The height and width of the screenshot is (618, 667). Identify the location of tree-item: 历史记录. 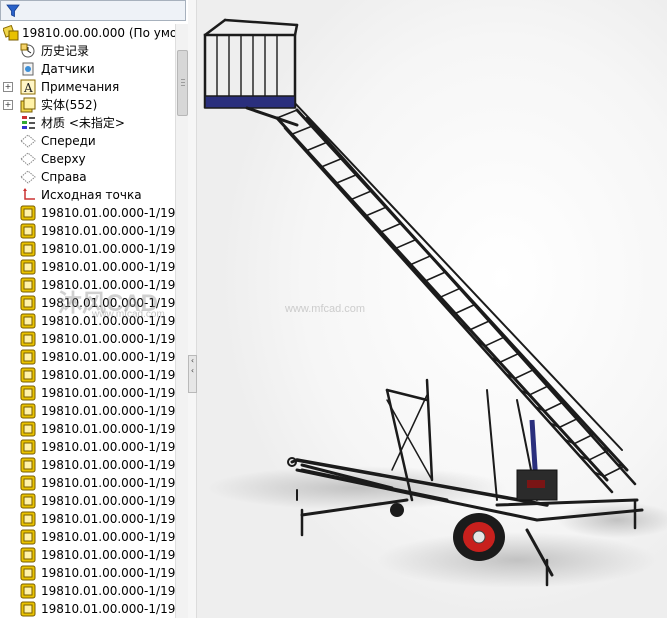
(88, 51).